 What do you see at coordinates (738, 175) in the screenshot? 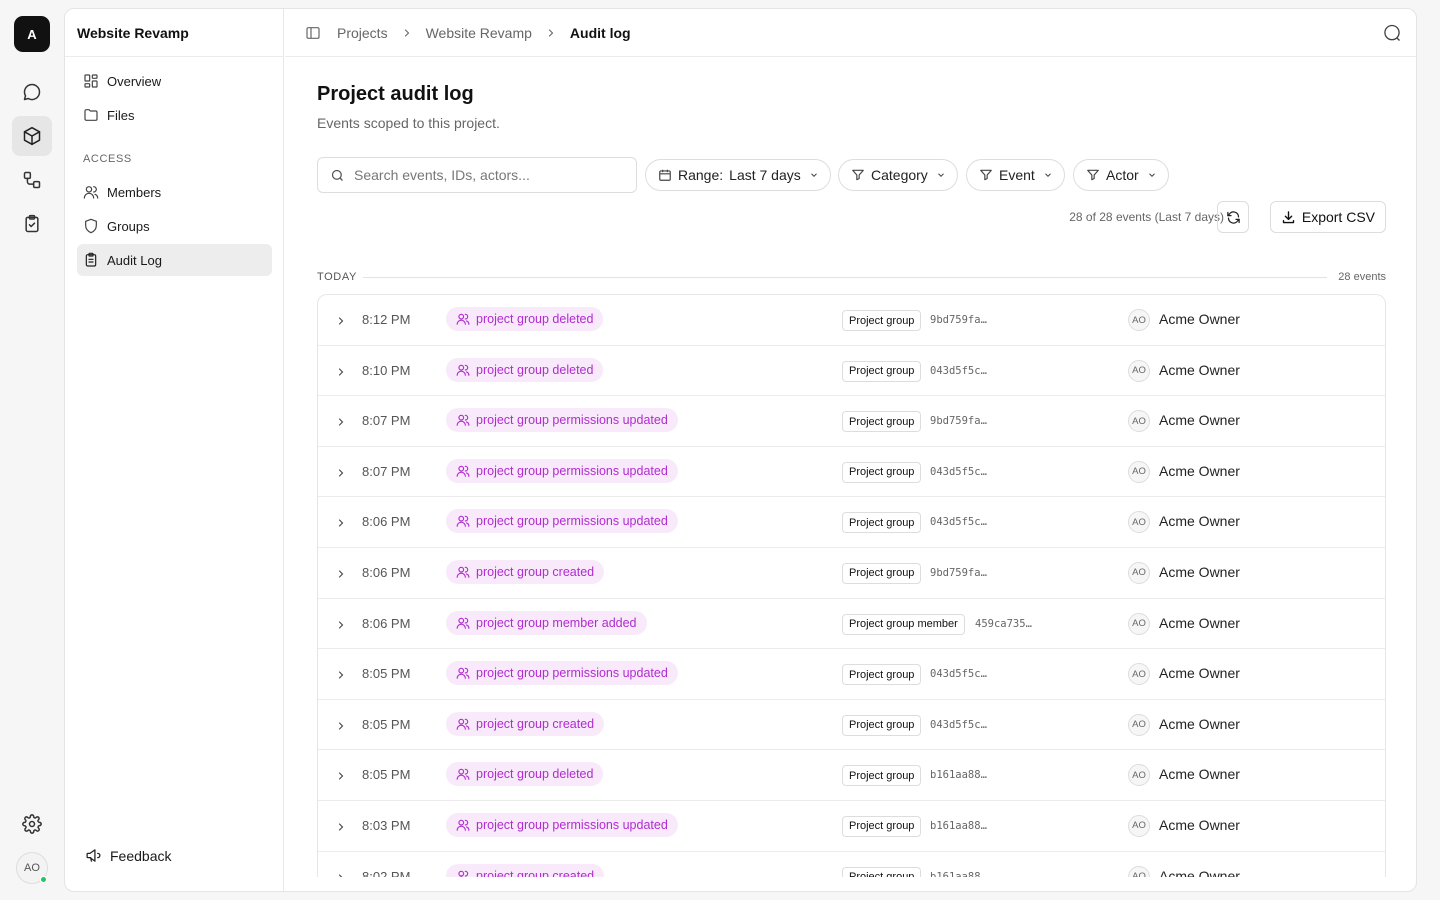
I see `range-filter-button: Range: Last 7 days` at bounding box center [738, 175].